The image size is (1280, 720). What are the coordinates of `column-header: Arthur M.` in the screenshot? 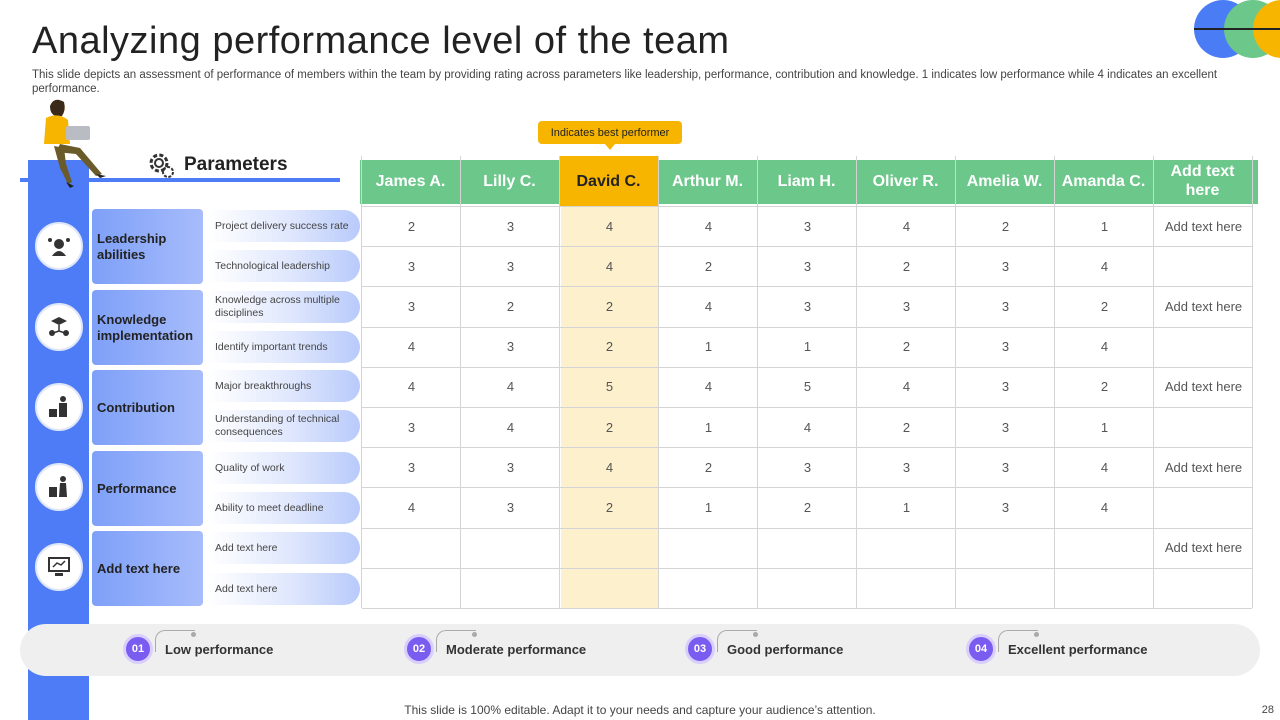 It's located at (707, 181).